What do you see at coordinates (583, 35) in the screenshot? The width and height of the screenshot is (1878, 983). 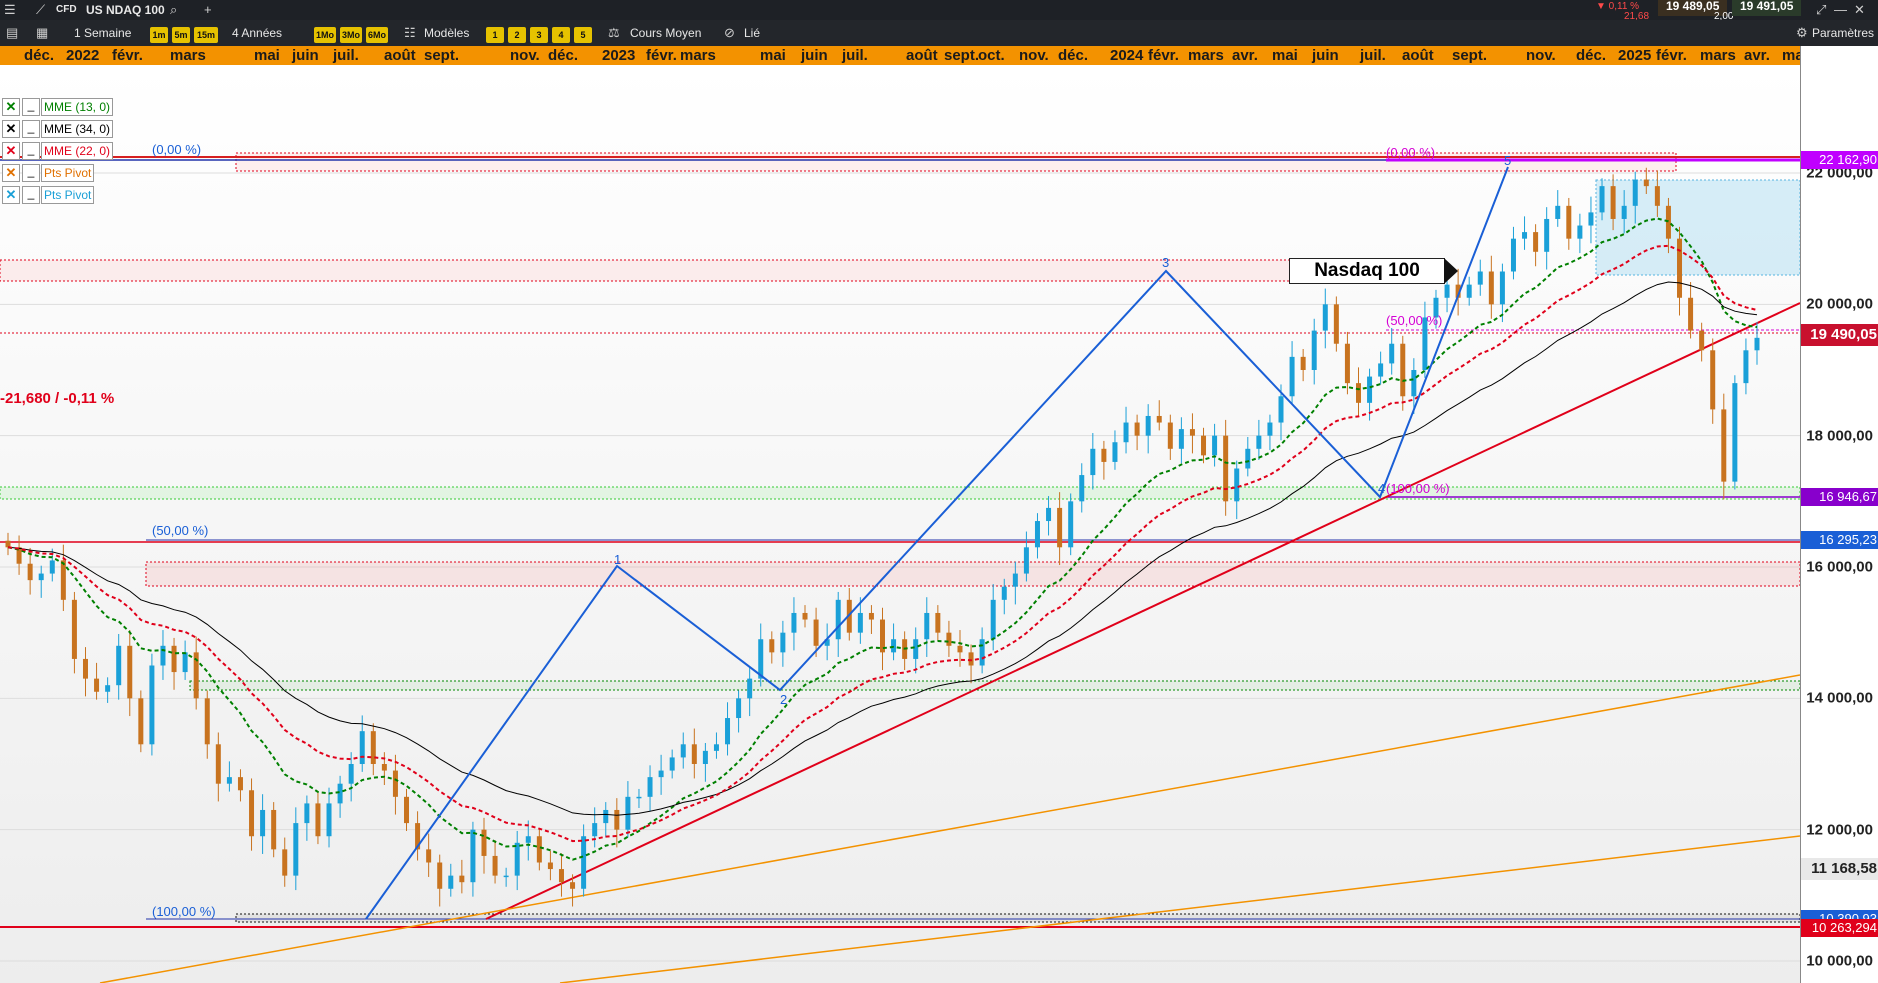 I see `layout-5: 5` at bounding box center [583, 35].